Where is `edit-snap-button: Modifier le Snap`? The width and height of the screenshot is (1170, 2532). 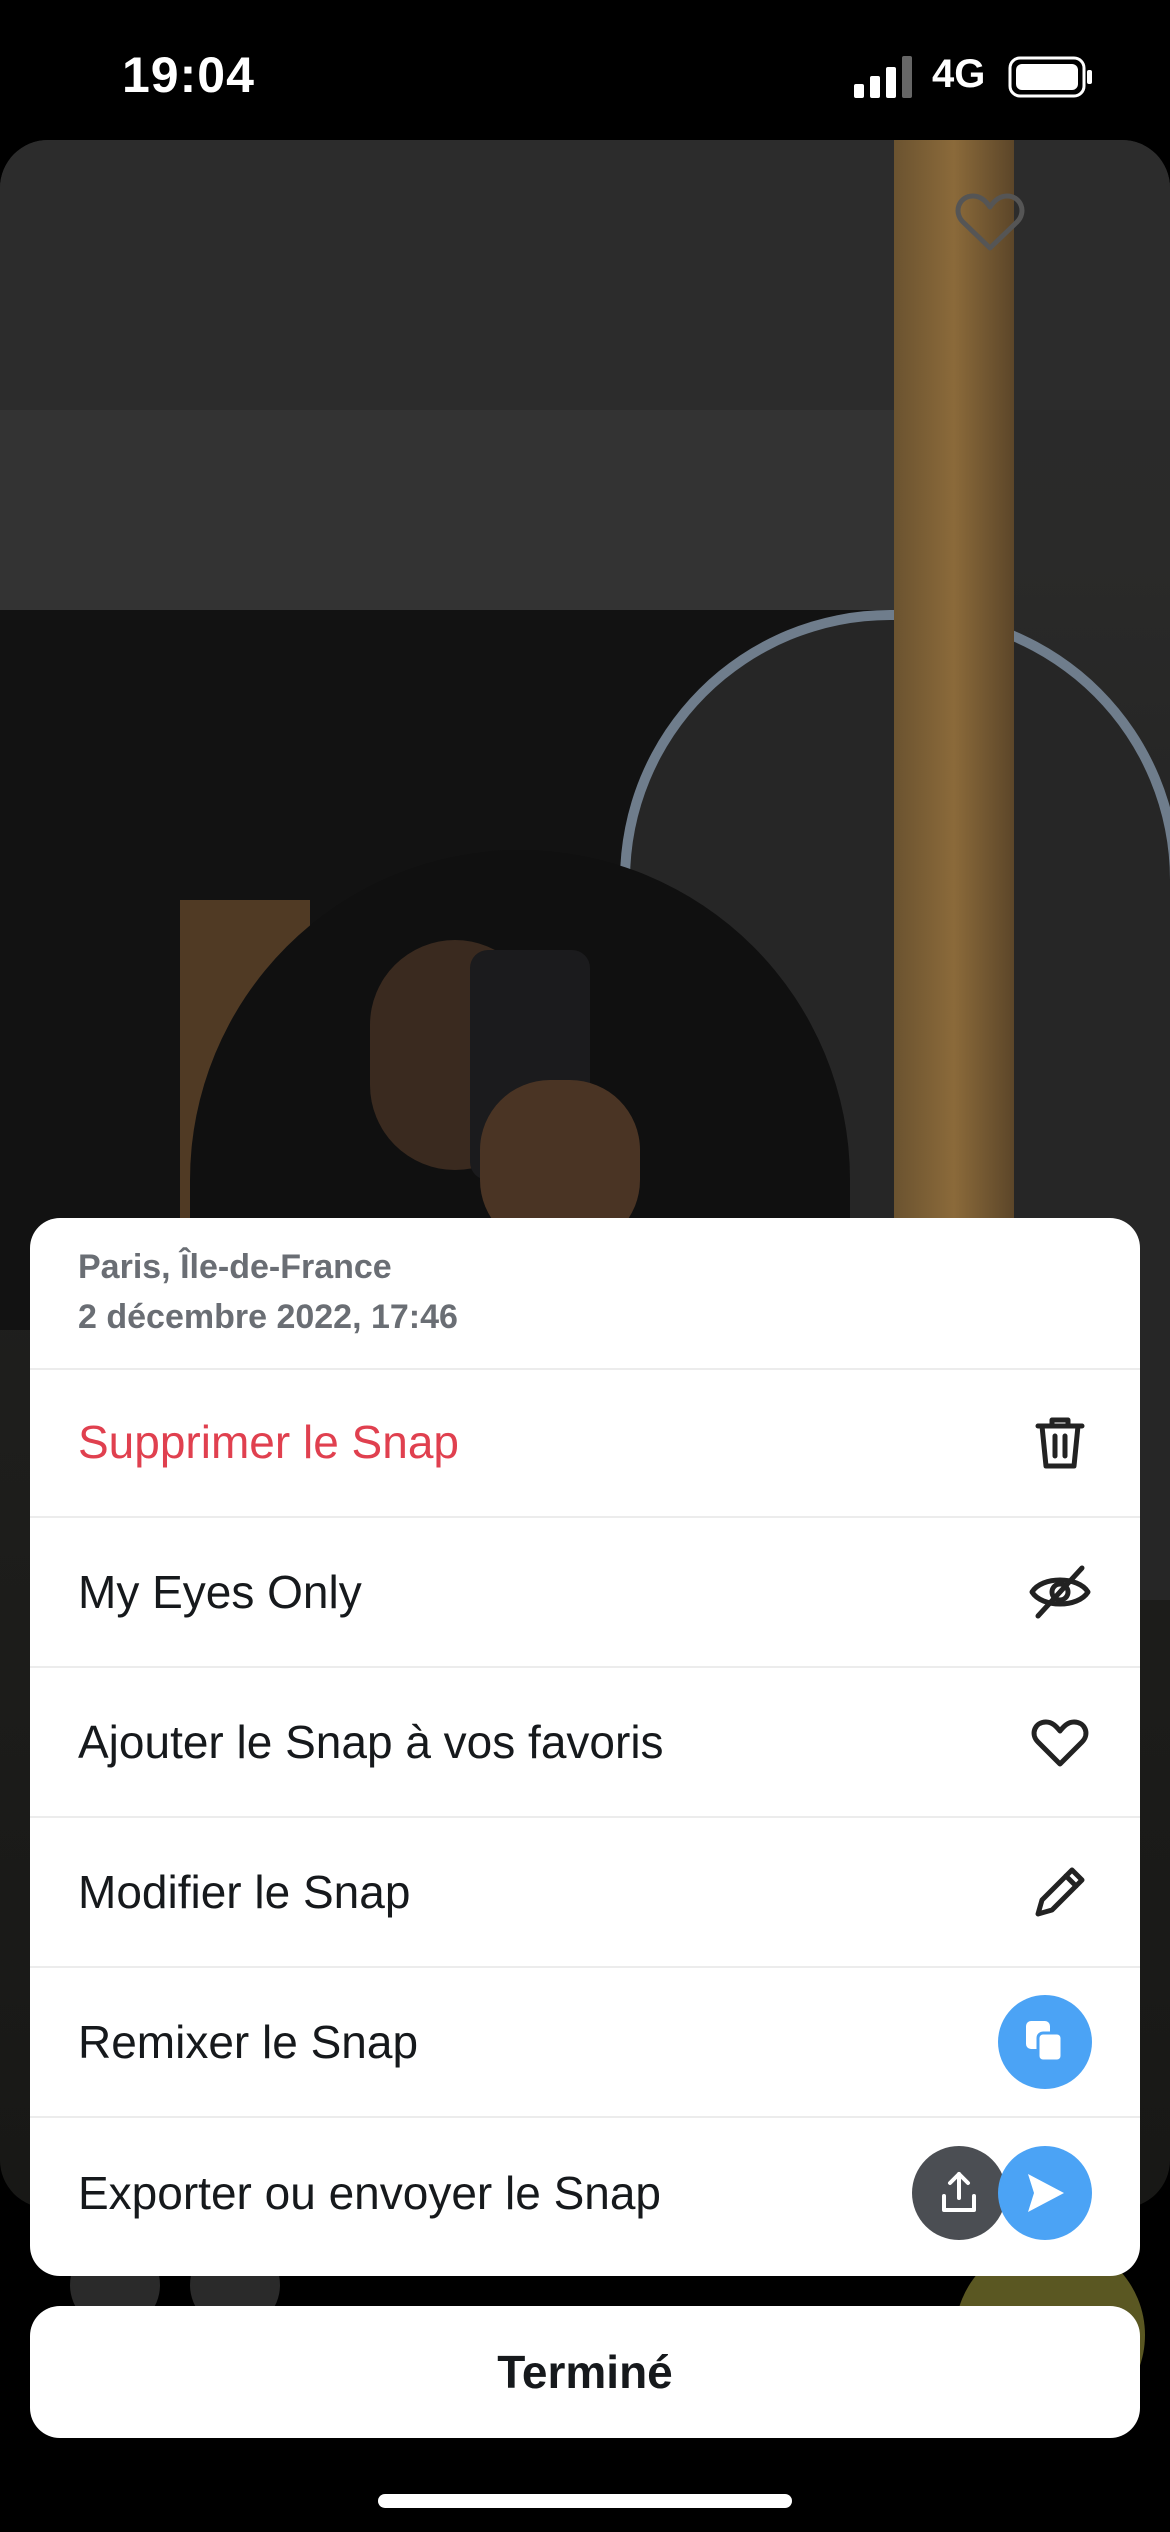
edit-snap-button: Modifier le Snap is located at coordinates (585, 1893).